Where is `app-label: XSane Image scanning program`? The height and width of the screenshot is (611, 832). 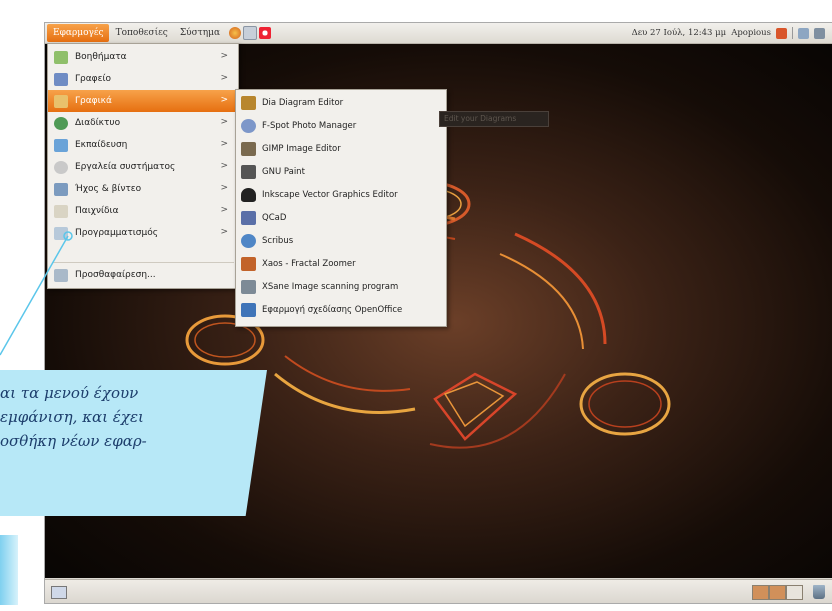 app-label: XSane Image scanning program is located at coordinates (330, 287).